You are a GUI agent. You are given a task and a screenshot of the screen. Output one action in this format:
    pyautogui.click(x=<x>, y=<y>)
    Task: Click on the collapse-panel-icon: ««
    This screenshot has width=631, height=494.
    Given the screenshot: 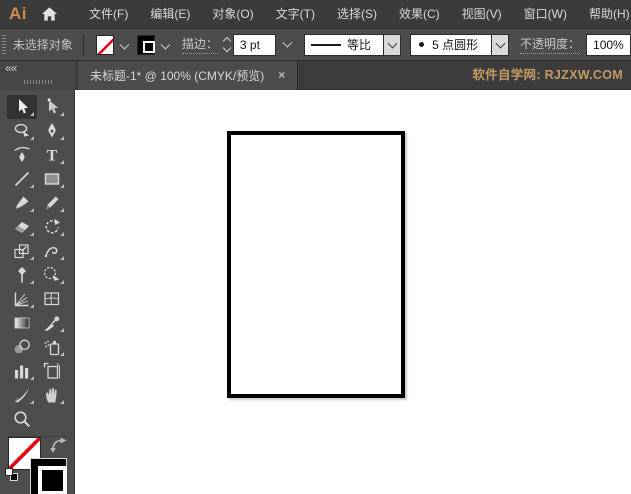 What is the action you would take?
    pyautogui.click(x=11, y=68)
    